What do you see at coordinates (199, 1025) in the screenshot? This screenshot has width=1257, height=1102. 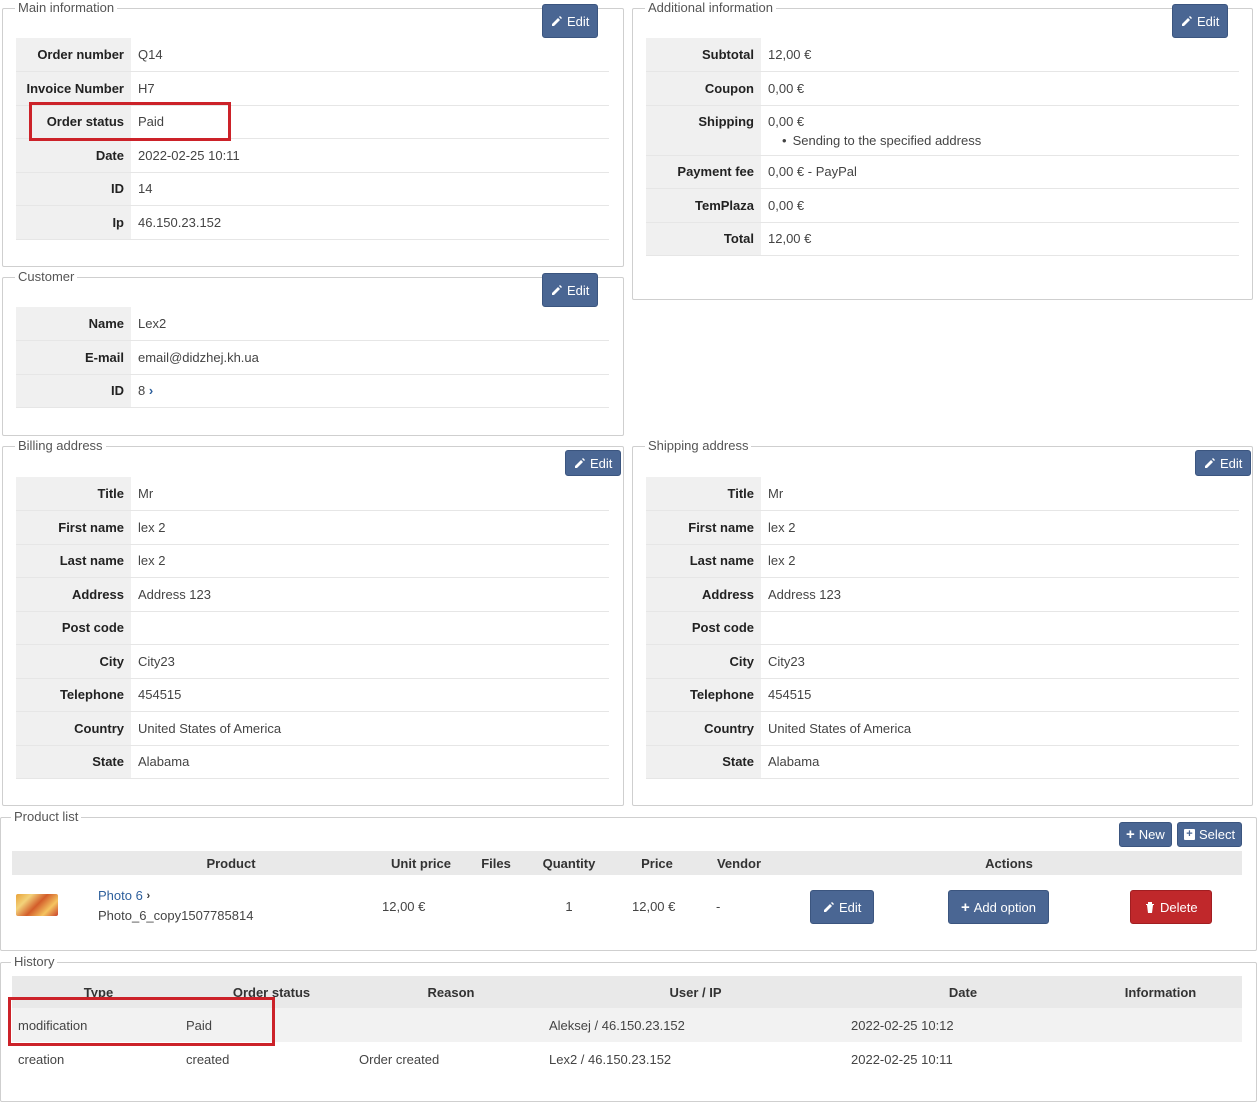 I see `history-status: Paid` at bounding box center [199, 1025].